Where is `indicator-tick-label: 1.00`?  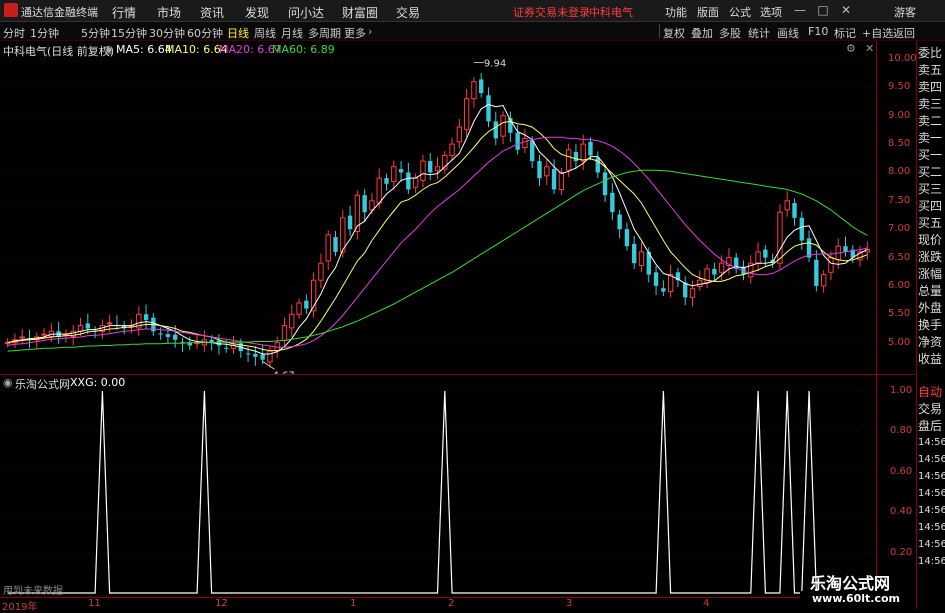
indicator-tick-label: 1.00 is located at coordinates (901, 390).